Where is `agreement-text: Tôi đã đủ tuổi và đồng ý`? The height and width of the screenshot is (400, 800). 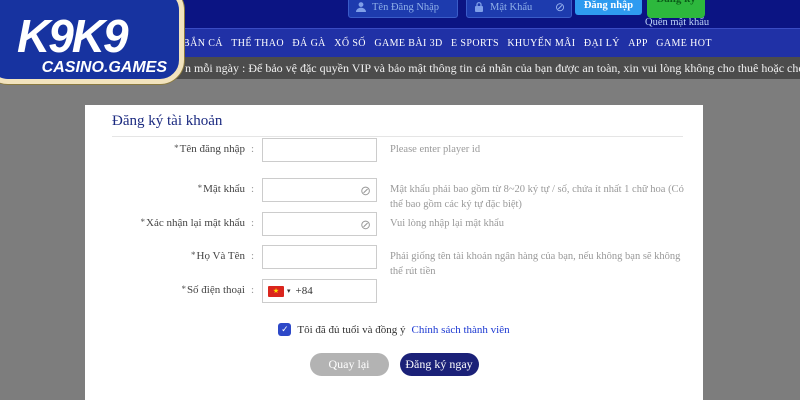
agreement-text: Tôi đã đủ tuổi và đồng ý is located at coordinates (351, 329).